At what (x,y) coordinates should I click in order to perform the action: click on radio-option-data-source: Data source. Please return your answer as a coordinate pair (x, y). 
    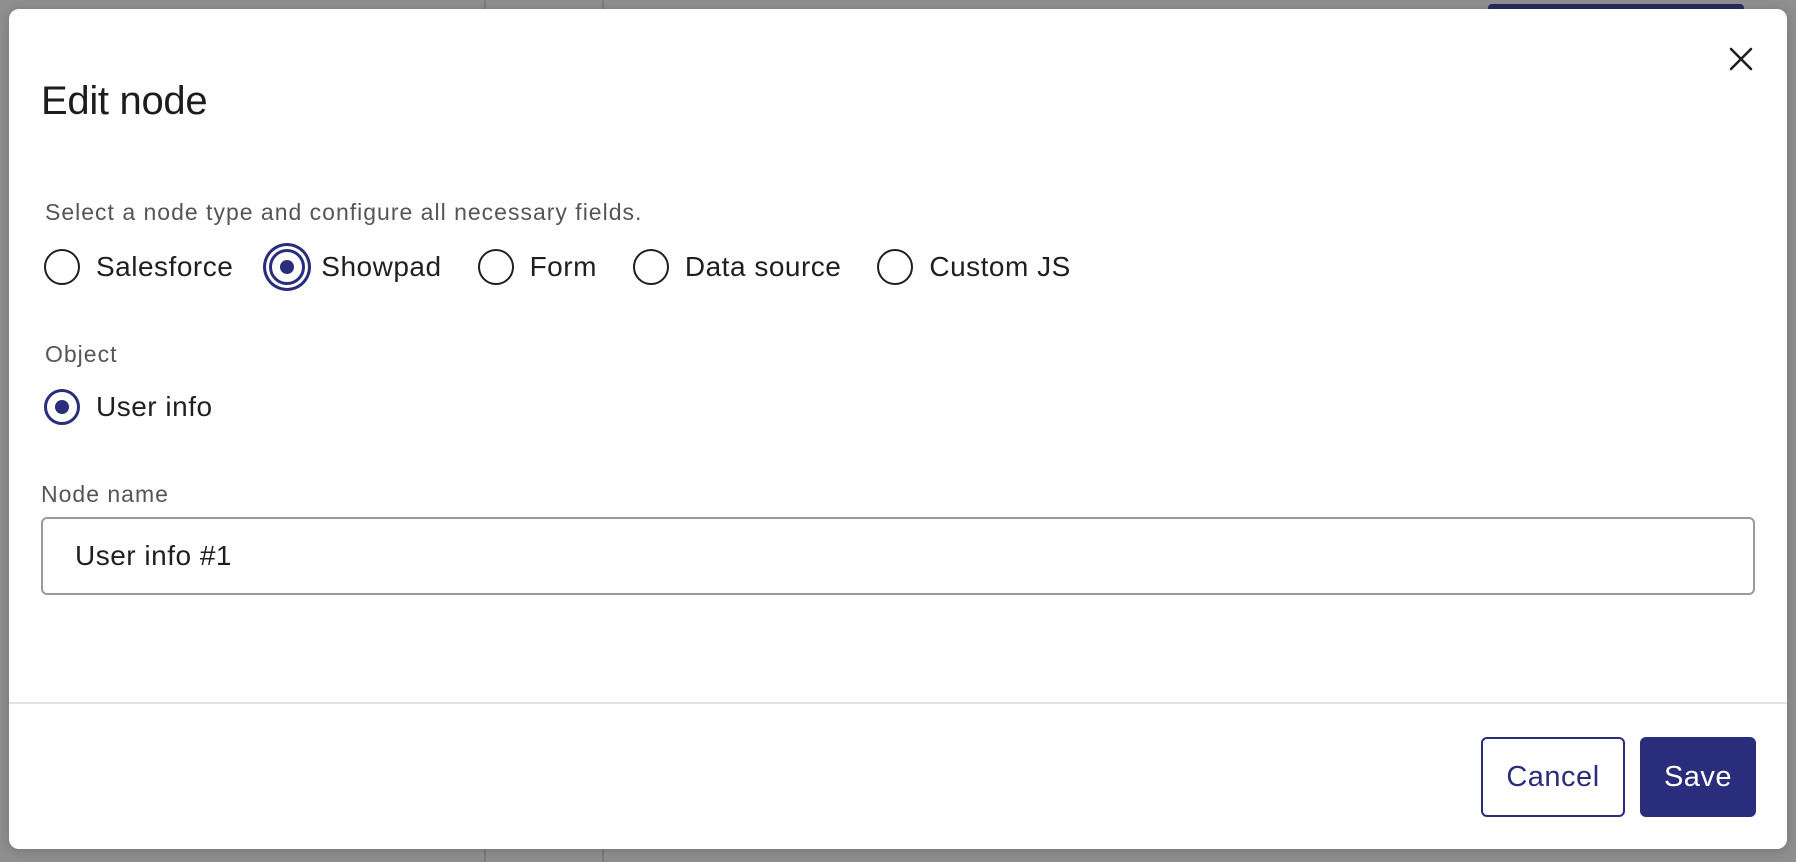
    Looking at the image, I should click on (737, 267).